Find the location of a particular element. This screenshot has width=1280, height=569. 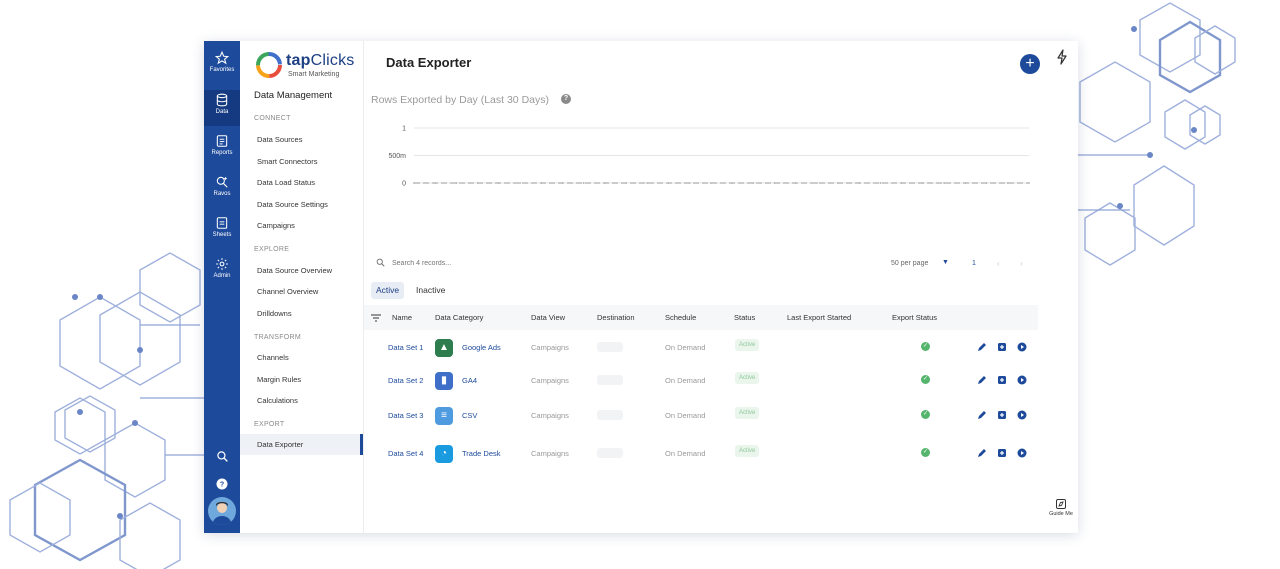

rail-item-ravos: Ravos is located at coordinates (222, 193).